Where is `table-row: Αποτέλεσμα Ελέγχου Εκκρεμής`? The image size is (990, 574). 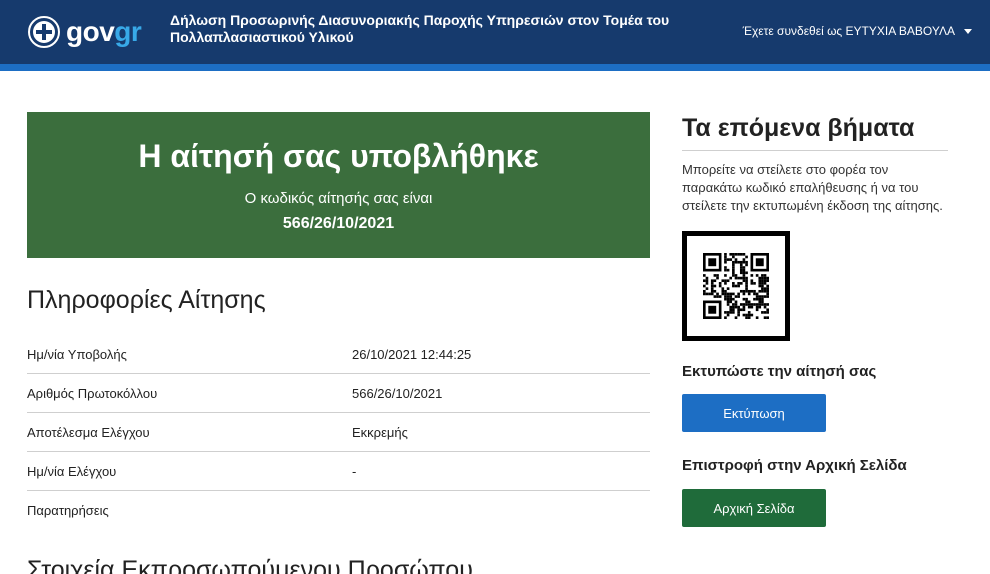 table-row: Αποτέλεσμα Ελέγχου Εκκρεμής is located at coordinates (338, 432).